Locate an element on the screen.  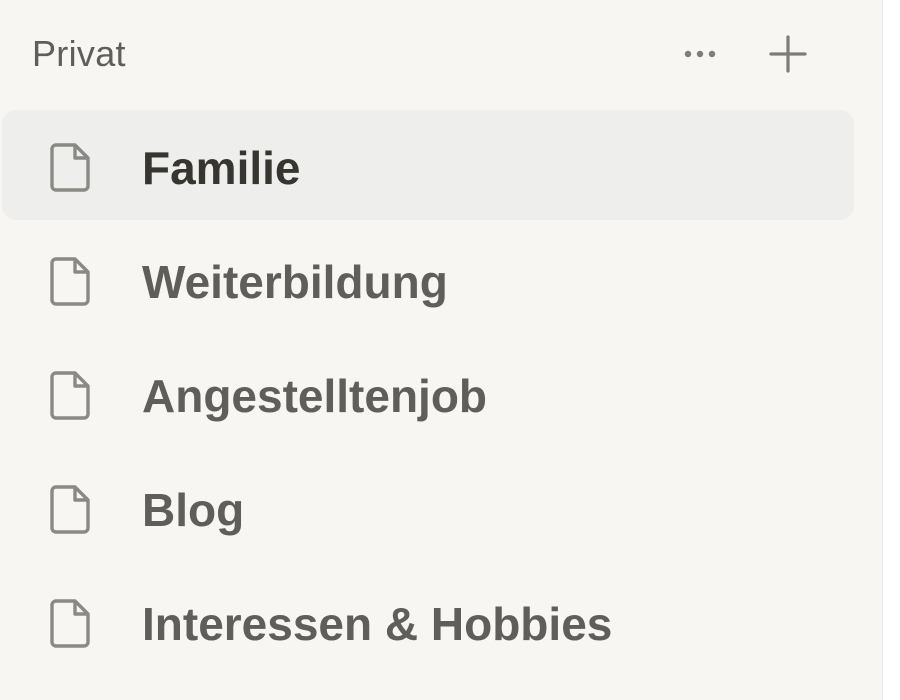
page-item-weiterbildung: Weiterbildung is located at coordinates (428, 279).